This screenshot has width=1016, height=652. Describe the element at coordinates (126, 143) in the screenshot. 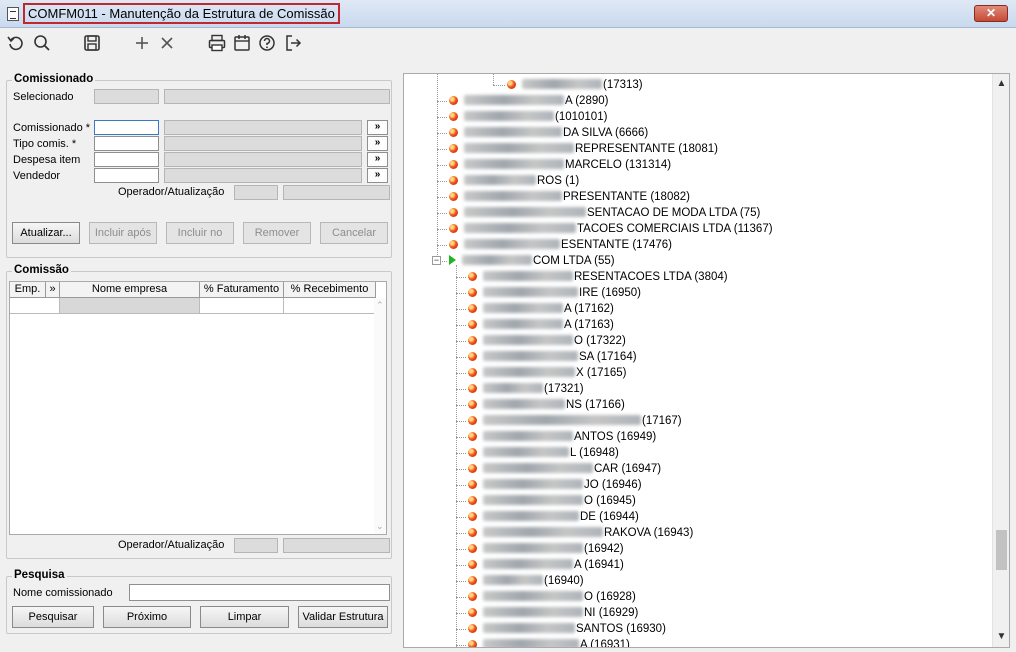

I see `tipo-comis-field` at that location.